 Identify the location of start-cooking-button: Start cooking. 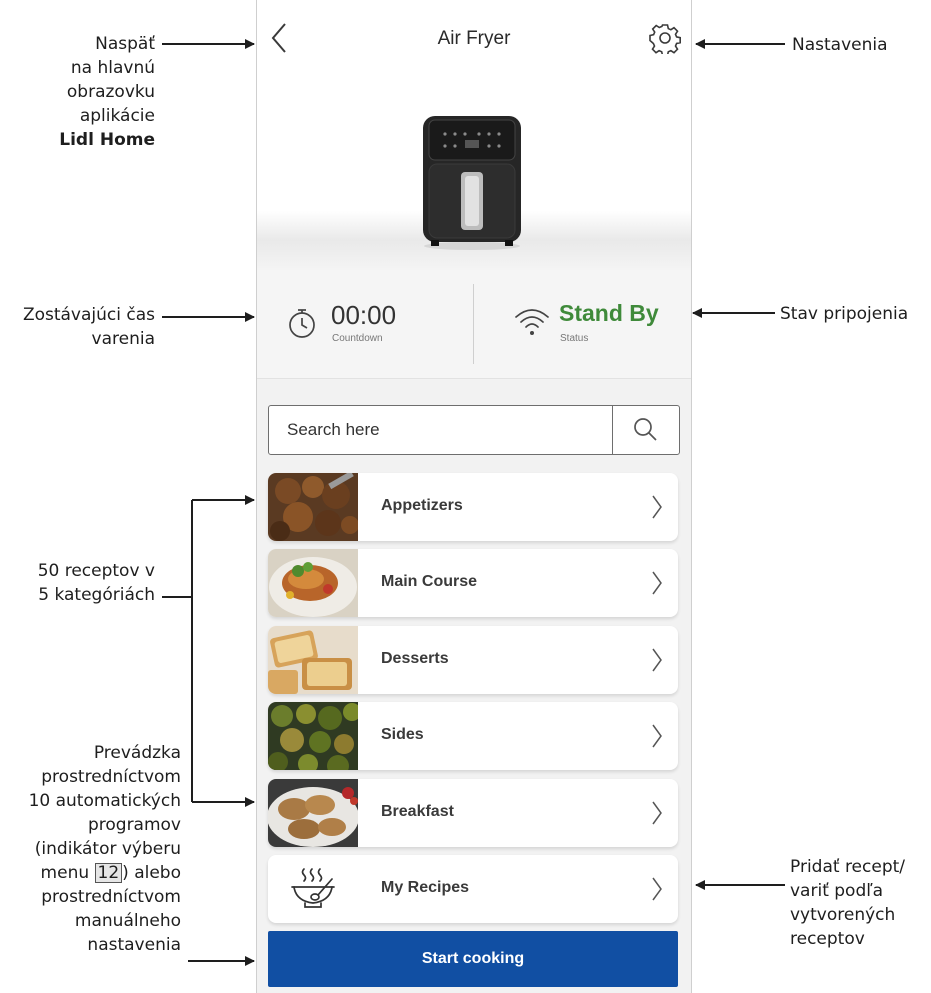
(473, 959).